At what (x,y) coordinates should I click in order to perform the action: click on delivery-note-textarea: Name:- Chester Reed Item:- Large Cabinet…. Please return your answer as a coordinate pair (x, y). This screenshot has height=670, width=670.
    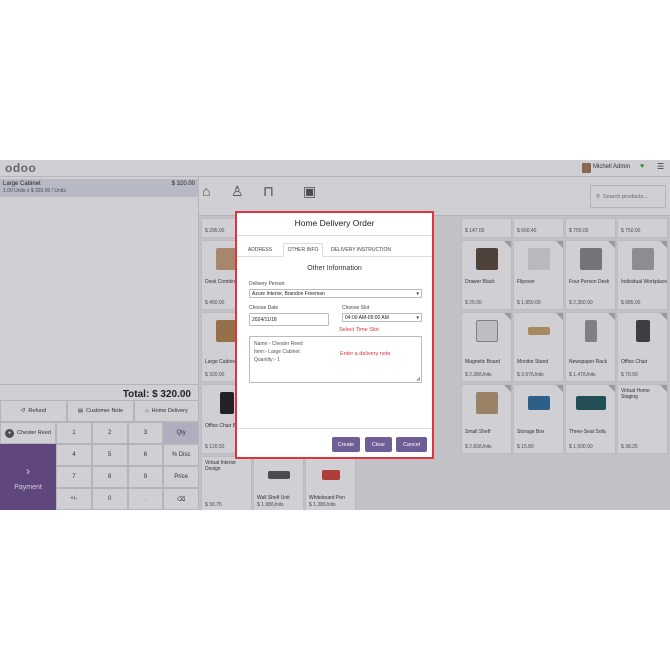
    Looking at the image, I should click on (335, 359).